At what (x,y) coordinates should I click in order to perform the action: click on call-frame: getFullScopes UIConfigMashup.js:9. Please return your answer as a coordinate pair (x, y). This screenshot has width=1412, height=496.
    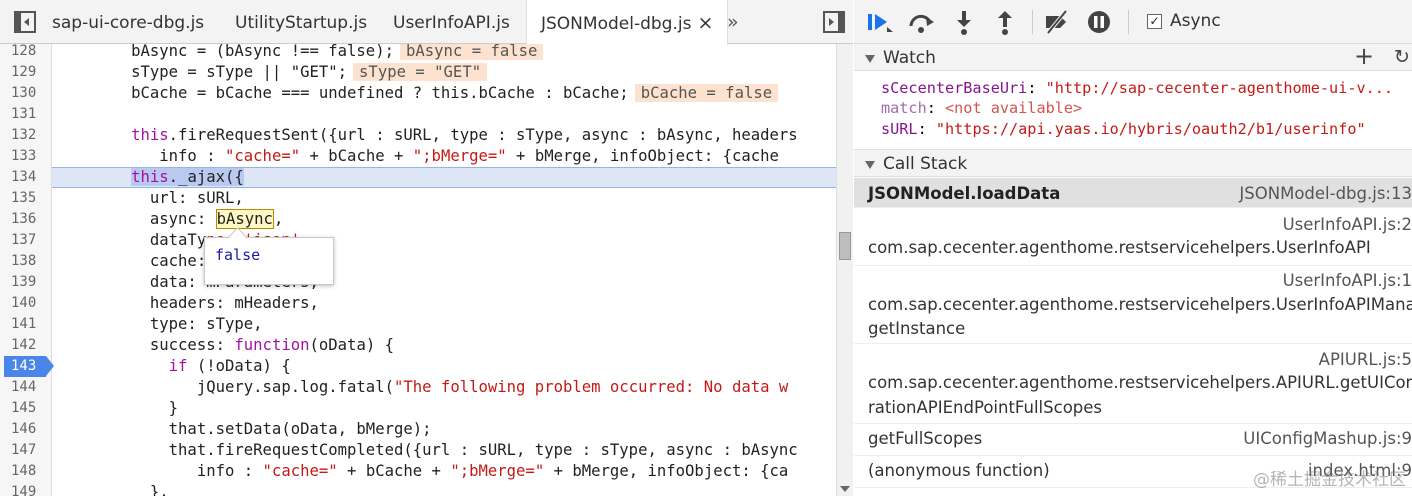
    Looking at the image, I should click on (1133, 440).